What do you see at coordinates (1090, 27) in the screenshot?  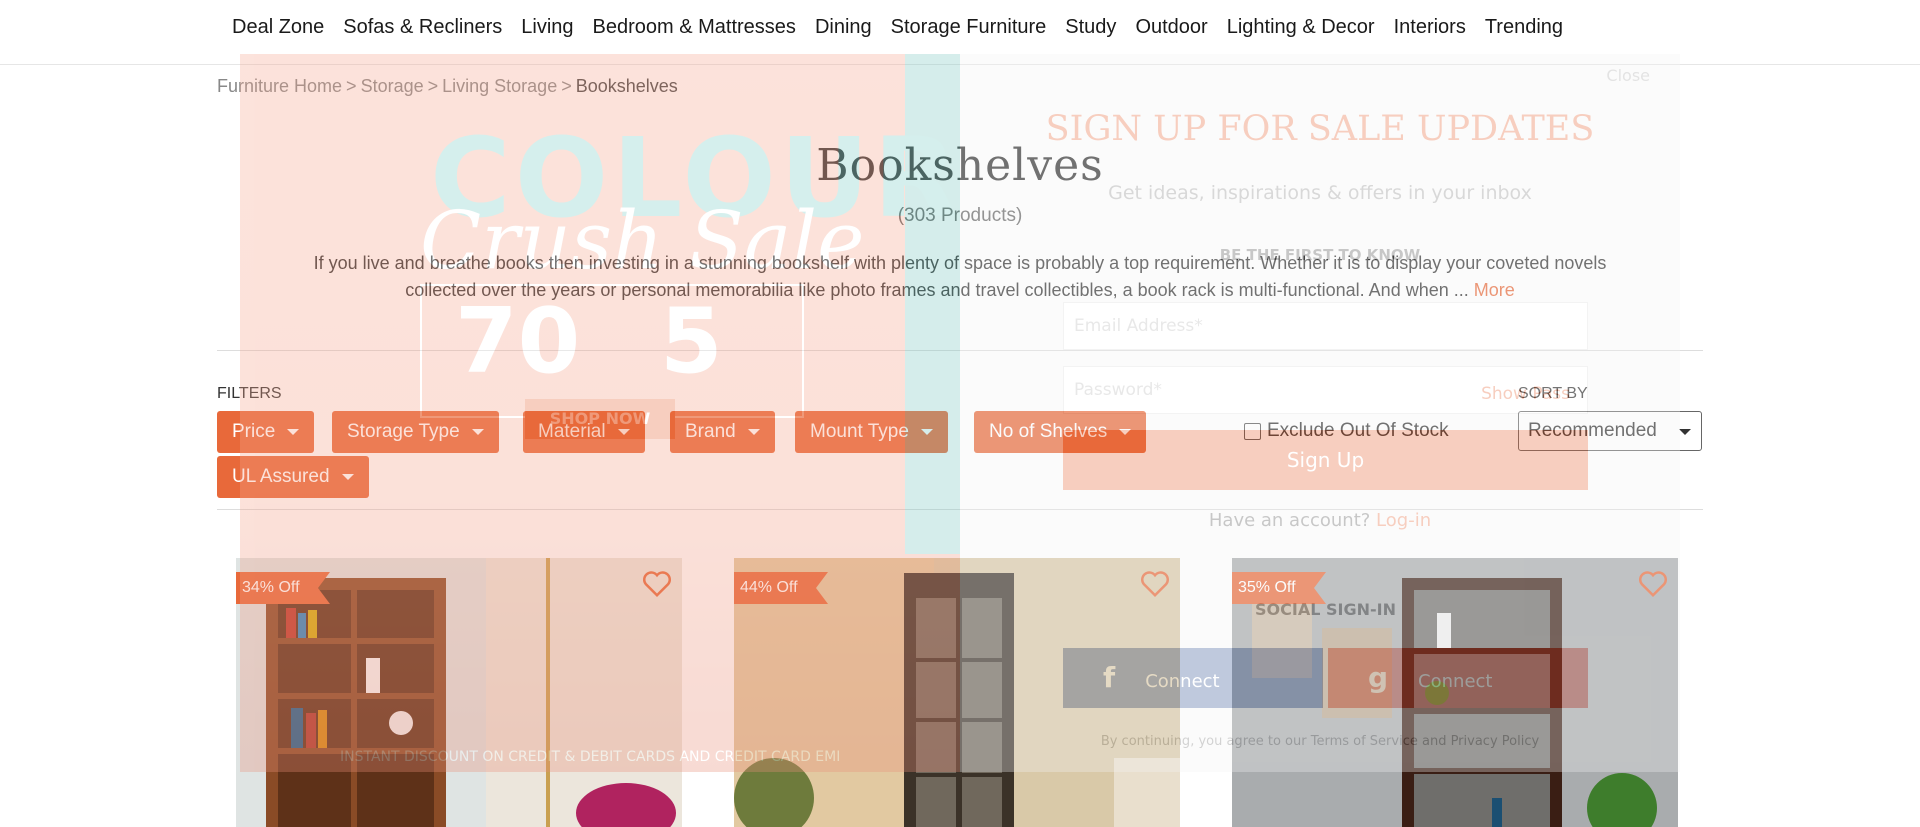 I see `nav-item-study: Study` at bounding box center [1090, 27].